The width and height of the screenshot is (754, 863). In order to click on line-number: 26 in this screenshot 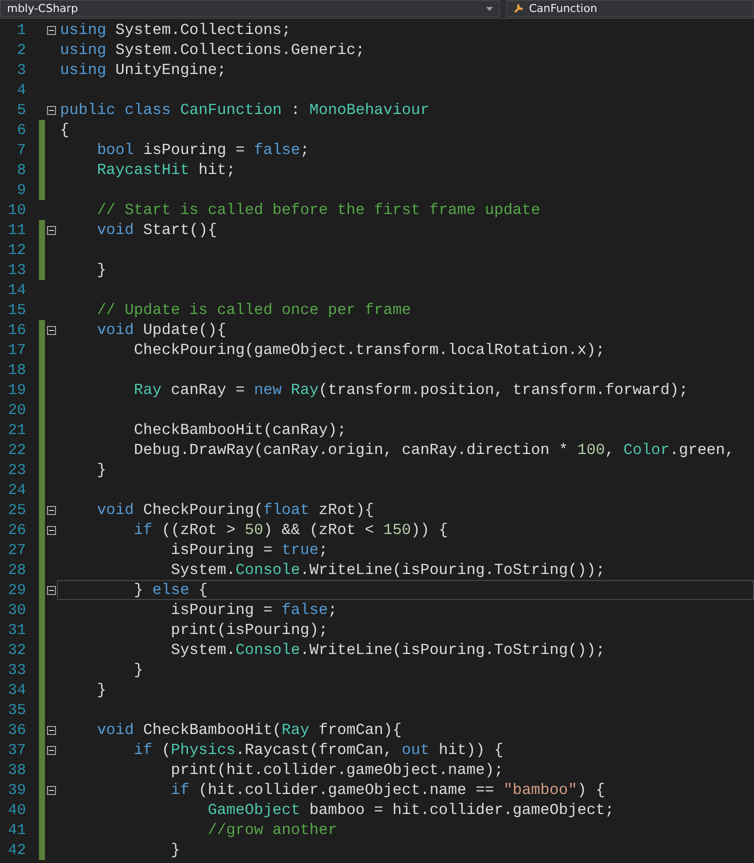, I will do `click(16, 530)`.